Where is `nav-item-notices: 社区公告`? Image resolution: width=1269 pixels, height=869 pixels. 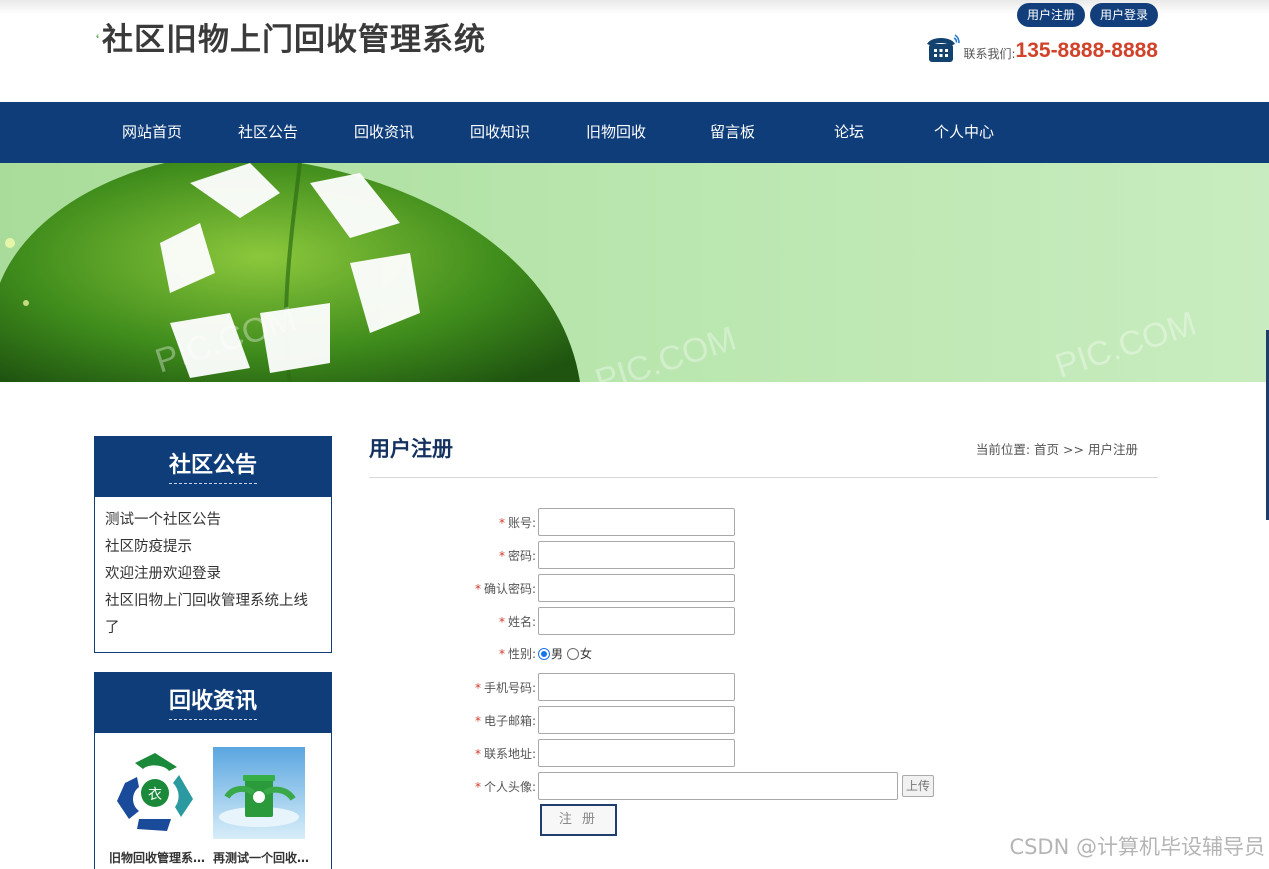
nav-item-notices: 社区公告 is located at coordinates (268, 132).